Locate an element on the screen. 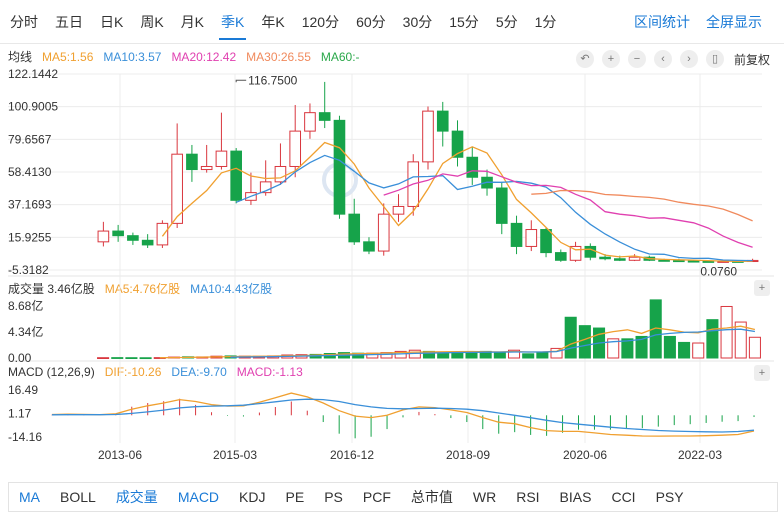  indicator-tab-pe: PE is located at coordinates (295, 497).